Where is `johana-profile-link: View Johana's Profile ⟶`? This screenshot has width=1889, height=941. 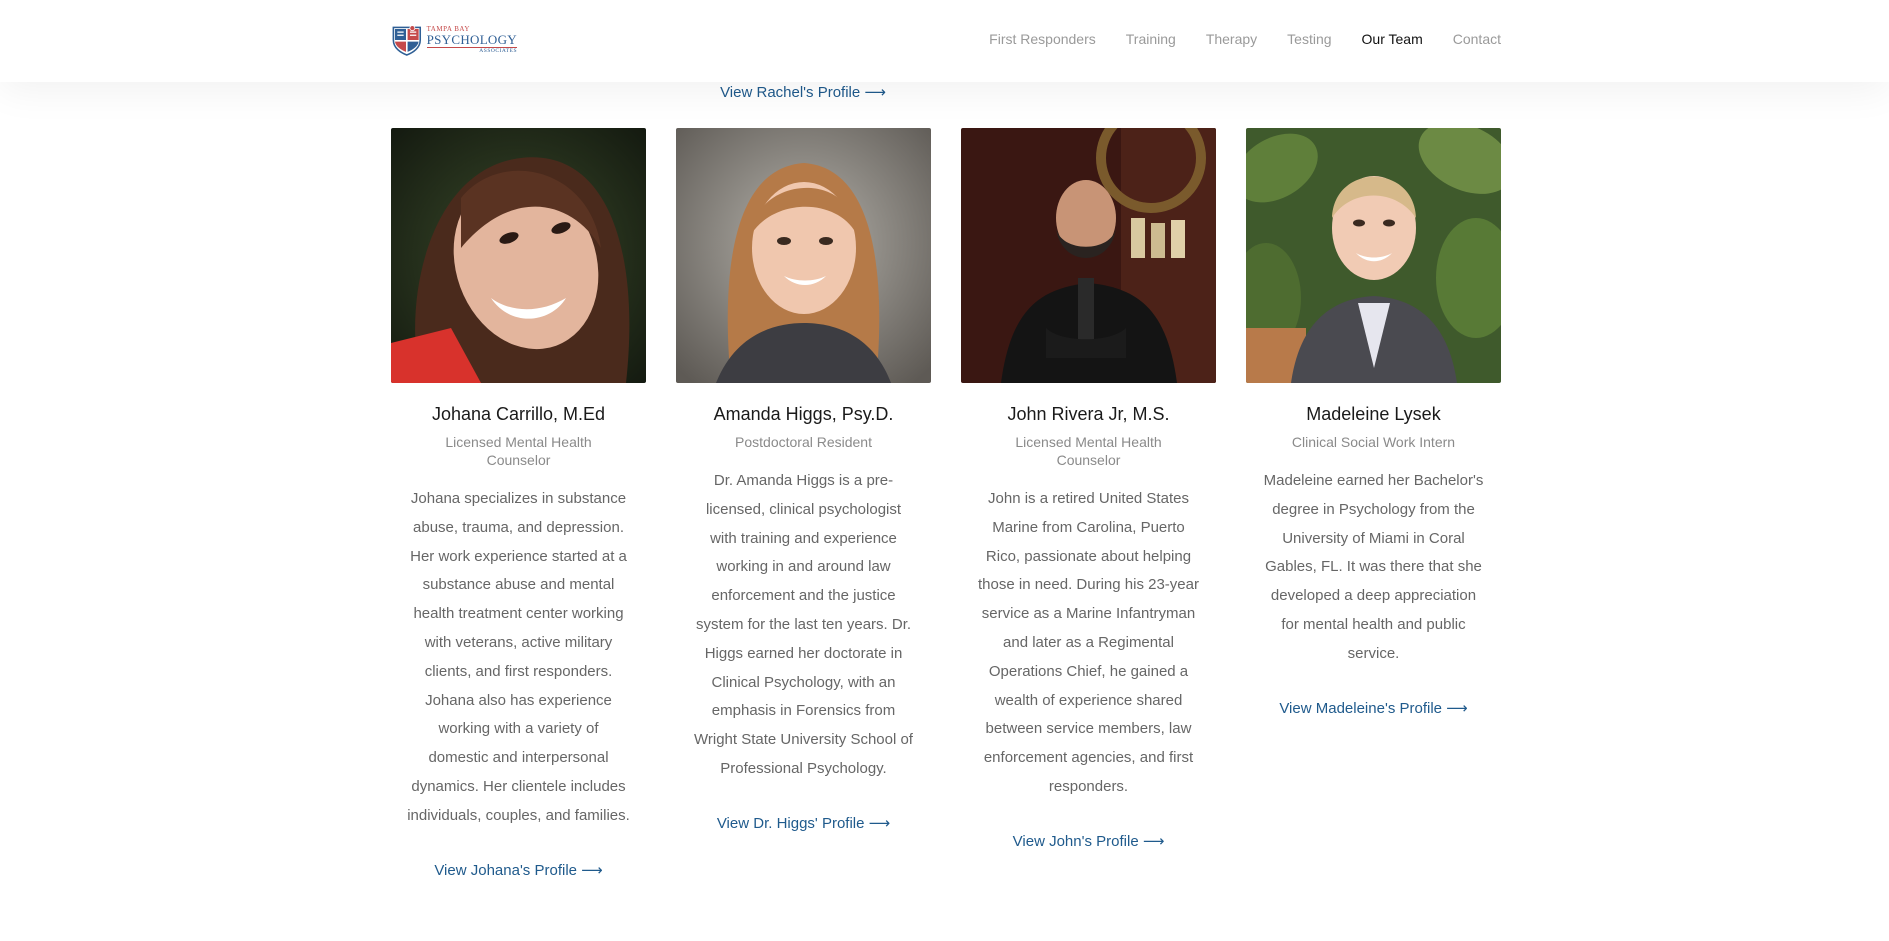 johana-profile-link: View Johana's Profile ⟶ is located at coordinates (518, 871).